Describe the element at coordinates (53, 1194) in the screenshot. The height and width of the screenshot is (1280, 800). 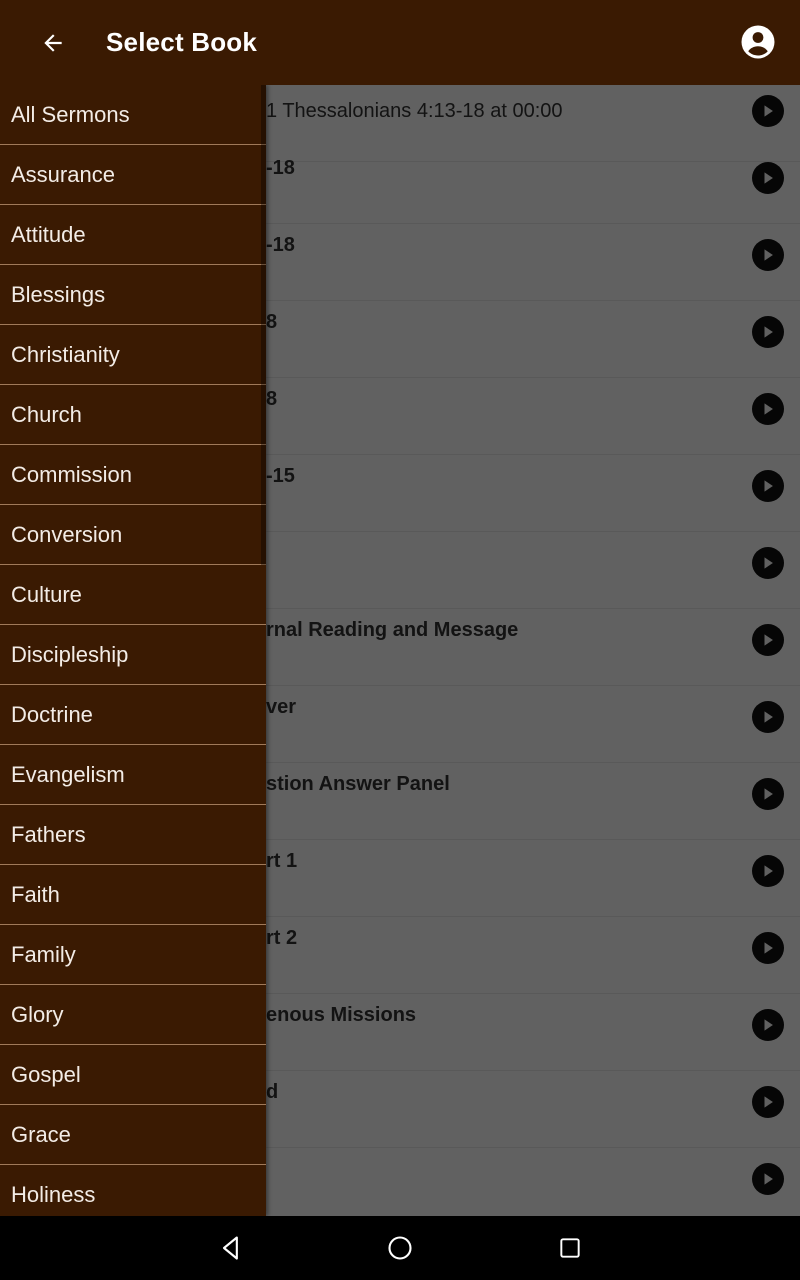
I see `drawer-item-label: Holiness` at that location.